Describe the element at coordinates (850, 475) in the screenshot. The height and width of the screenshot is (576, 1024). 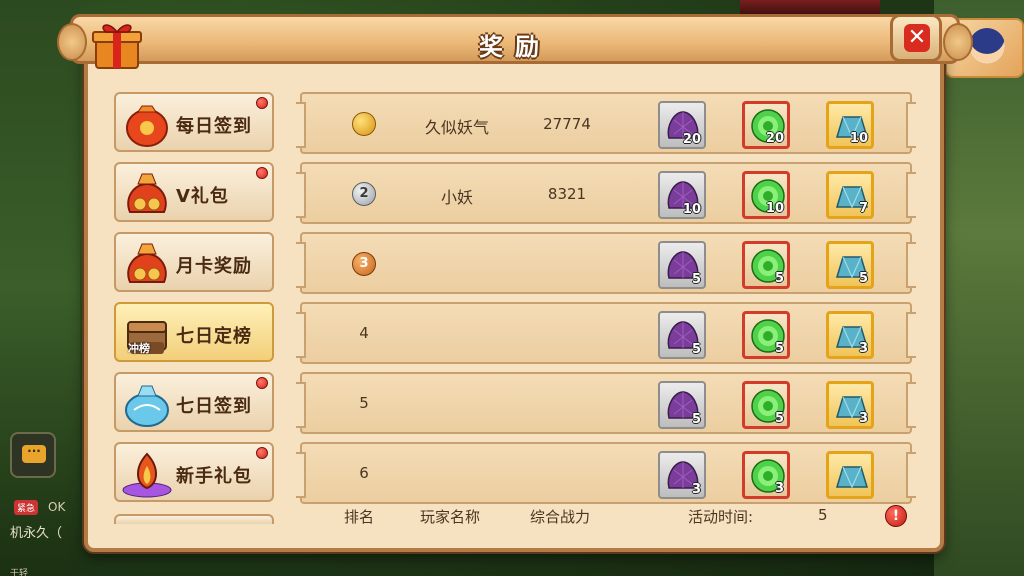
I see `blue-crystal-icon` at that location.